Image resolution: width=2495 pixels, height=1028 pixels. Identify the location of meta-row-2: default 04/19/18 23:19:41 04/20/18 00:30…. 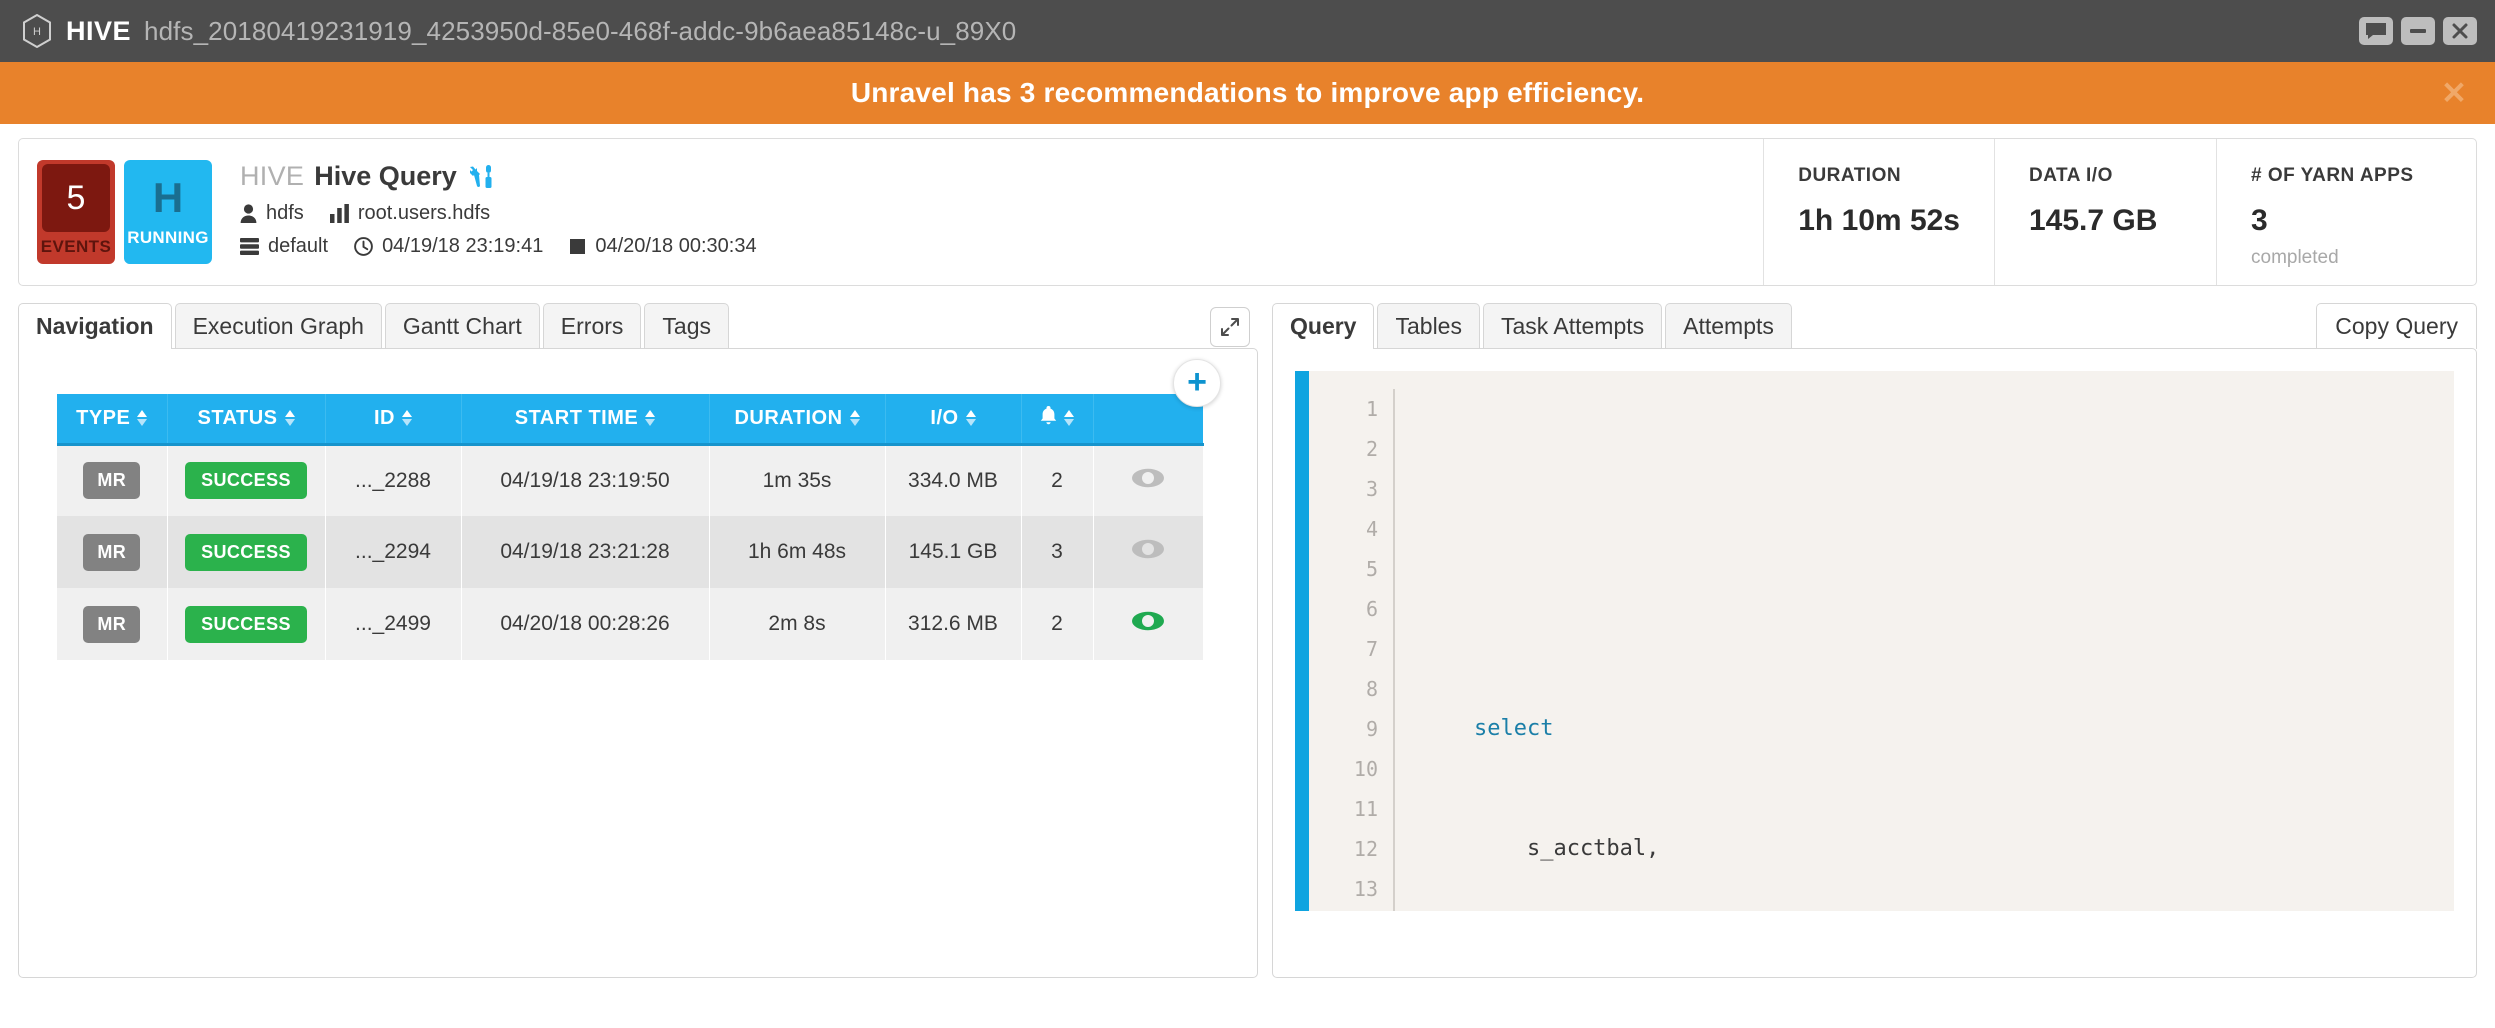
(1001, 246).